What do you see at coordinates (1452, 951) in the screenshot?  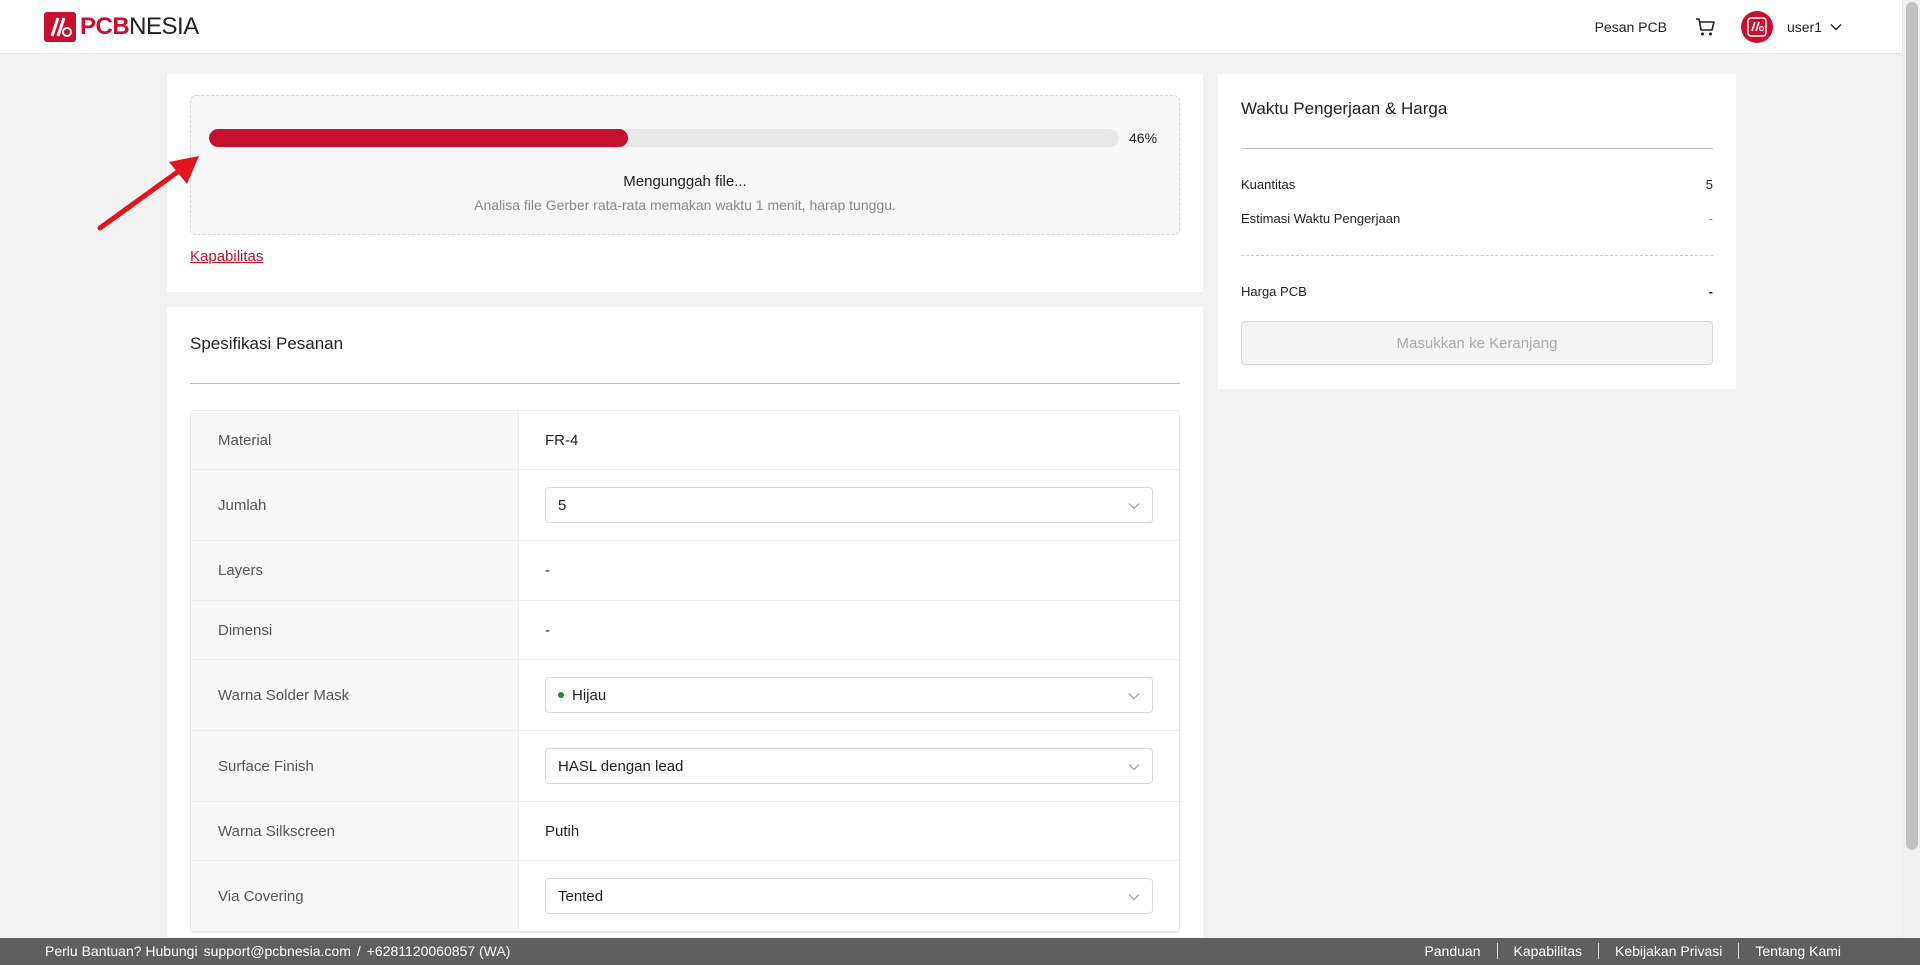 I see `footer-link-guide: Panduan` at bounding box center [1452, 951].